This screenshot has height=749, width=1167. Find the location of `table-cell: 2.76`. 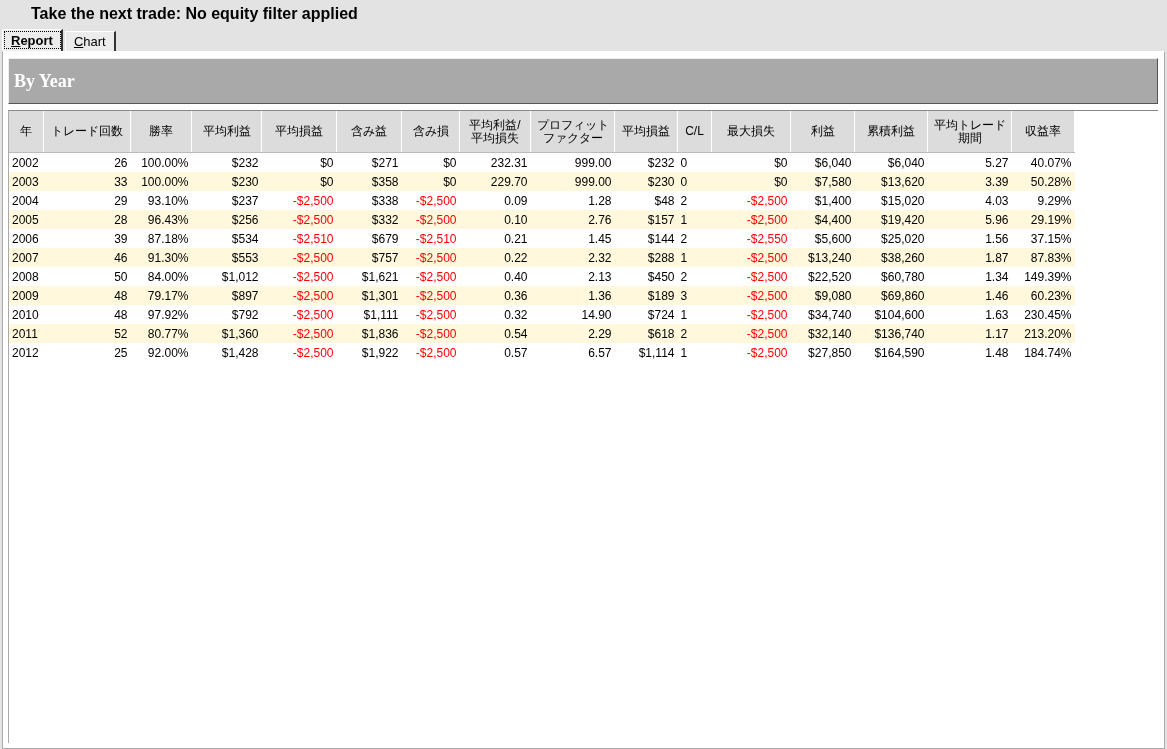

table-cell: 2.76 is located at coordinates (572, 219).